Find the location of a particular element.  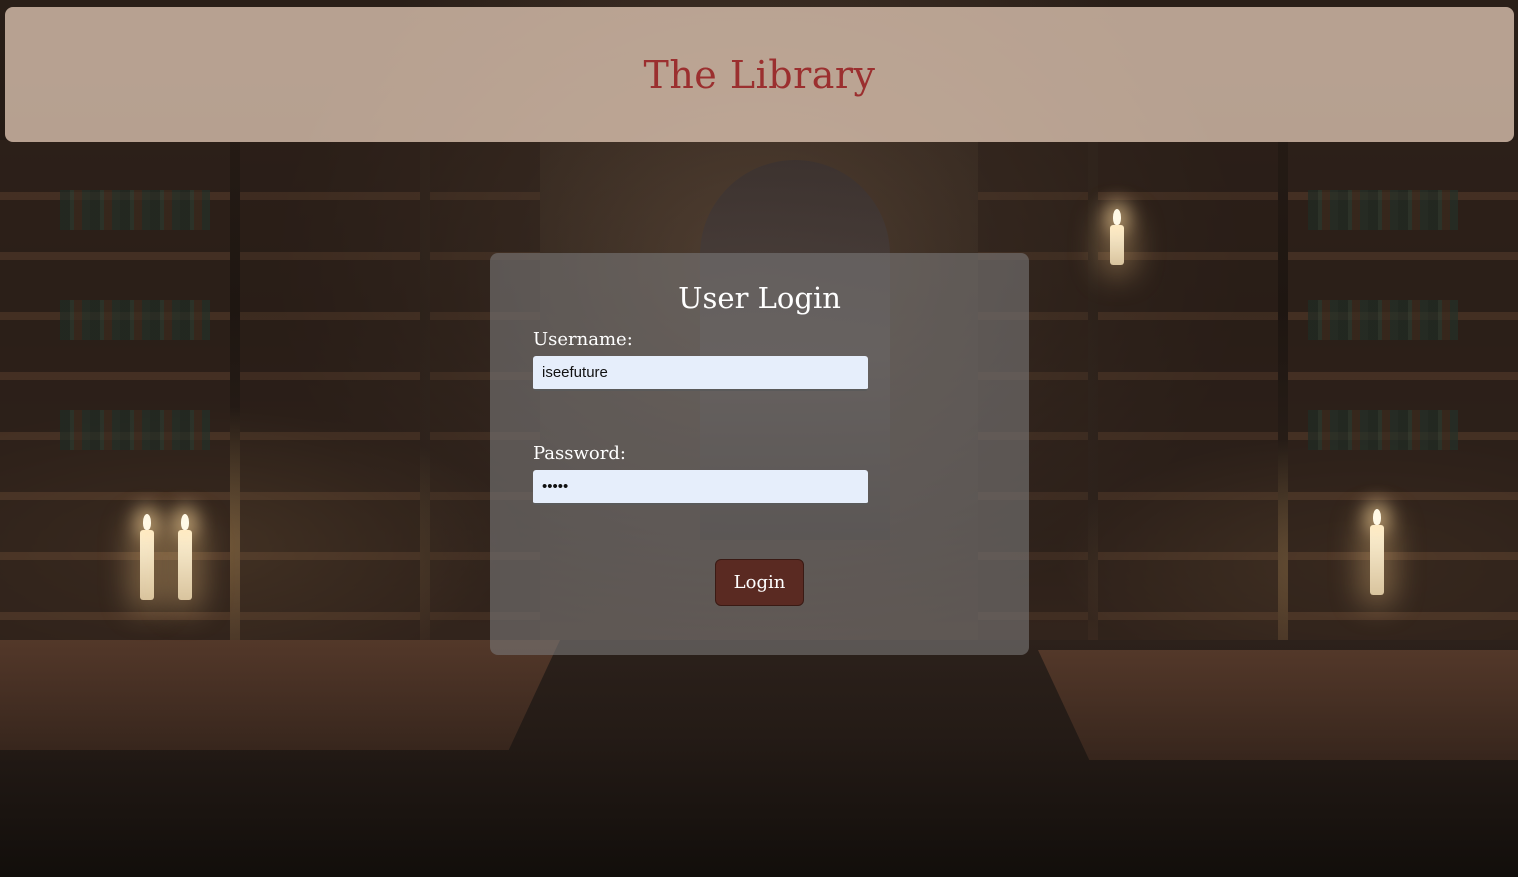

username-label: Username: is located at coordinates (583, 339).